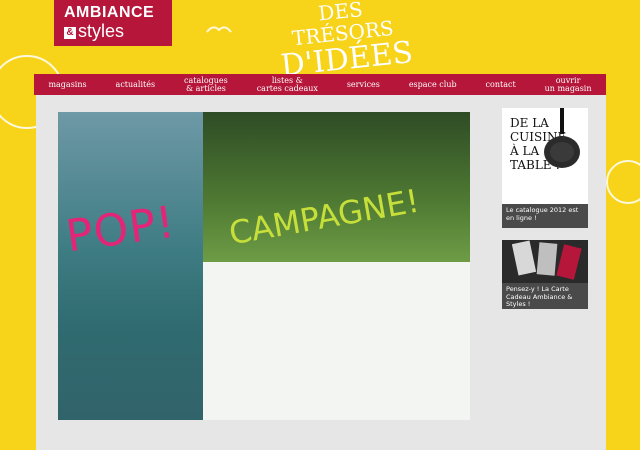  Describe the element at coordinates (545, 216) in the screenshot. I see `catalogue-promo-caption: Le catalogue 2012 est en ligne !` at that location.